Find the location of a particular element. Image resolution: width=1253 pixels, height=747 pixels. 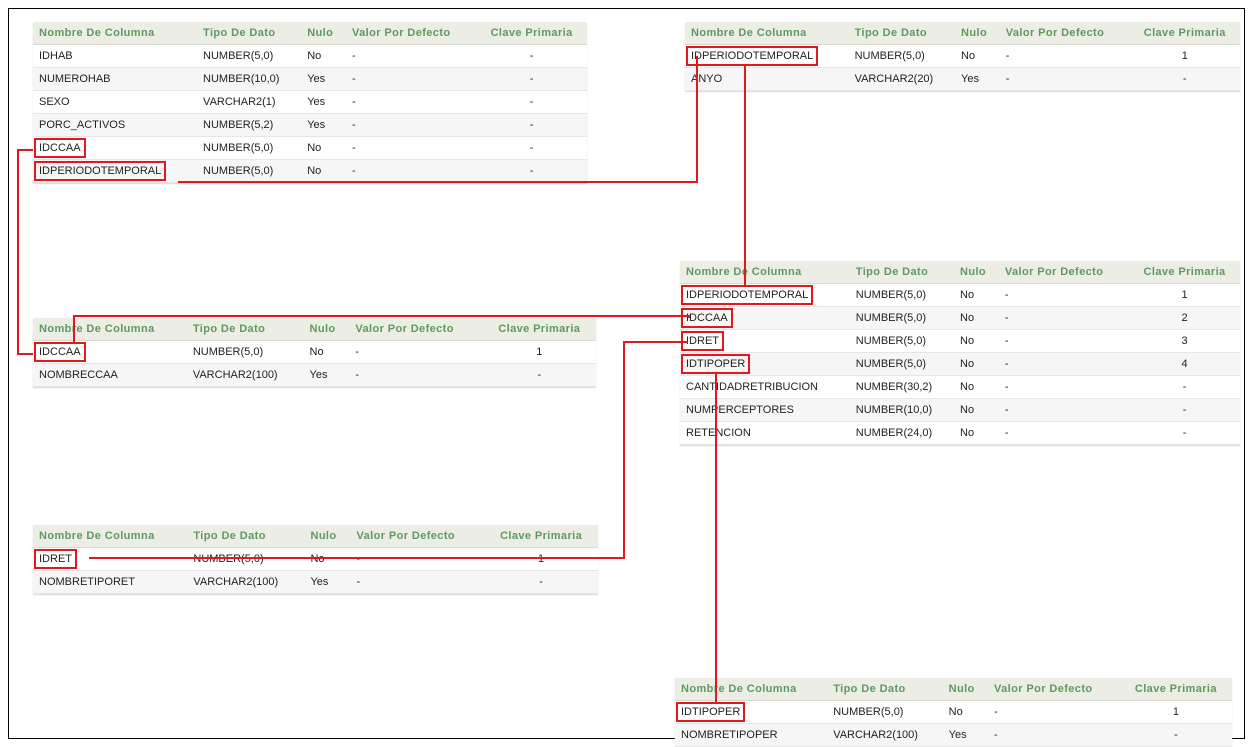

table-row: CANTIDADRETRIBUCION NUMBER(30,2) No - - is located at coordinates (960, 387).